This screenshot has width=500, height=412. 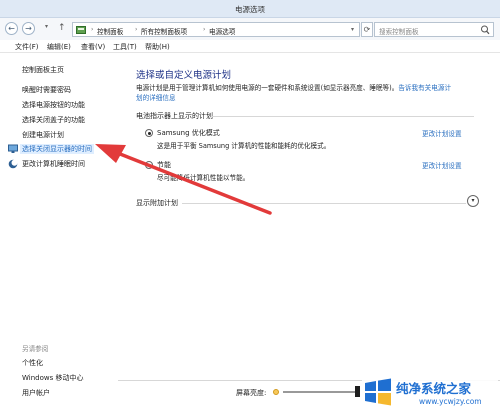 I want to click on title-bar: 电源选项, so click(x=250, y=9).